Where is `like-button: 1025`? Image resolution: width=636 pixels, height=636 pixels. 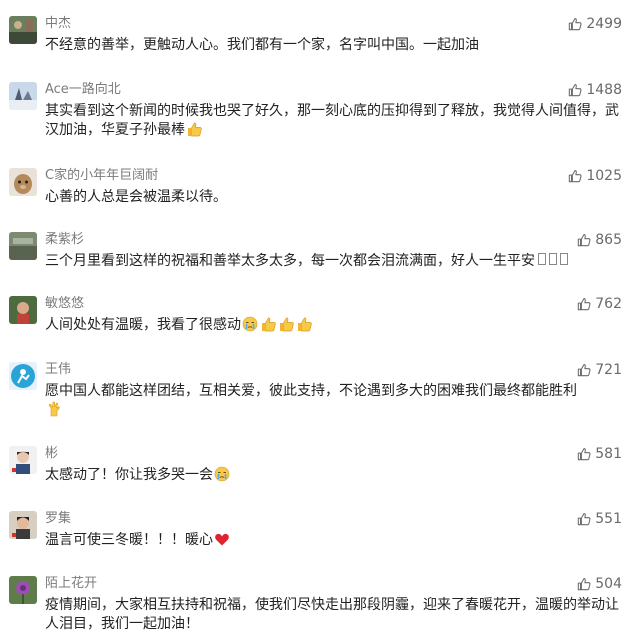 like-button: 1025 is located at coordinates (595, 176).